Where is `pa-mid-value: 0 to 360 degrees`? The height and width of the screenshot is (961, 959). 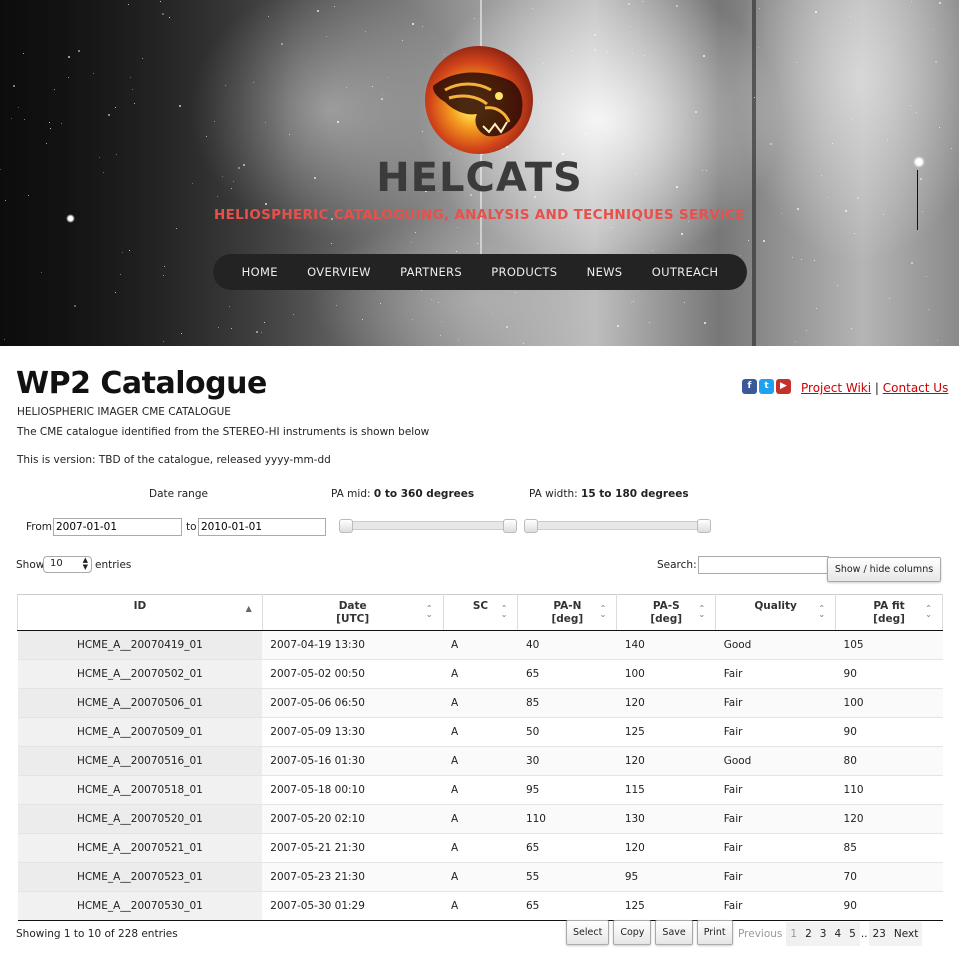 pa-mid-value: 0 to 360 degrees is located at coordinates (424, 494).